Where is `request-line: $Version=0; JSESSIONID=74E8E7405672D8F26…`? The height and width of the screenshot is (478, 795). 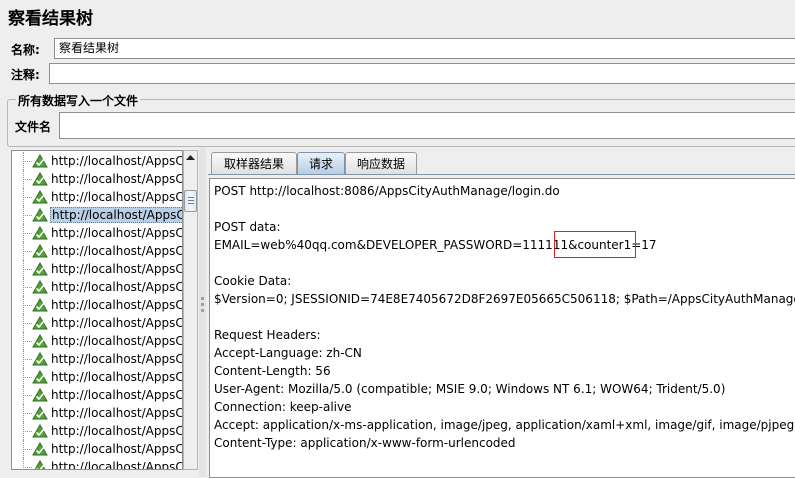 request-line: $Version=0; JSESSIONID=74E8E7405672D8F26… is located at coordinates (504, 299).